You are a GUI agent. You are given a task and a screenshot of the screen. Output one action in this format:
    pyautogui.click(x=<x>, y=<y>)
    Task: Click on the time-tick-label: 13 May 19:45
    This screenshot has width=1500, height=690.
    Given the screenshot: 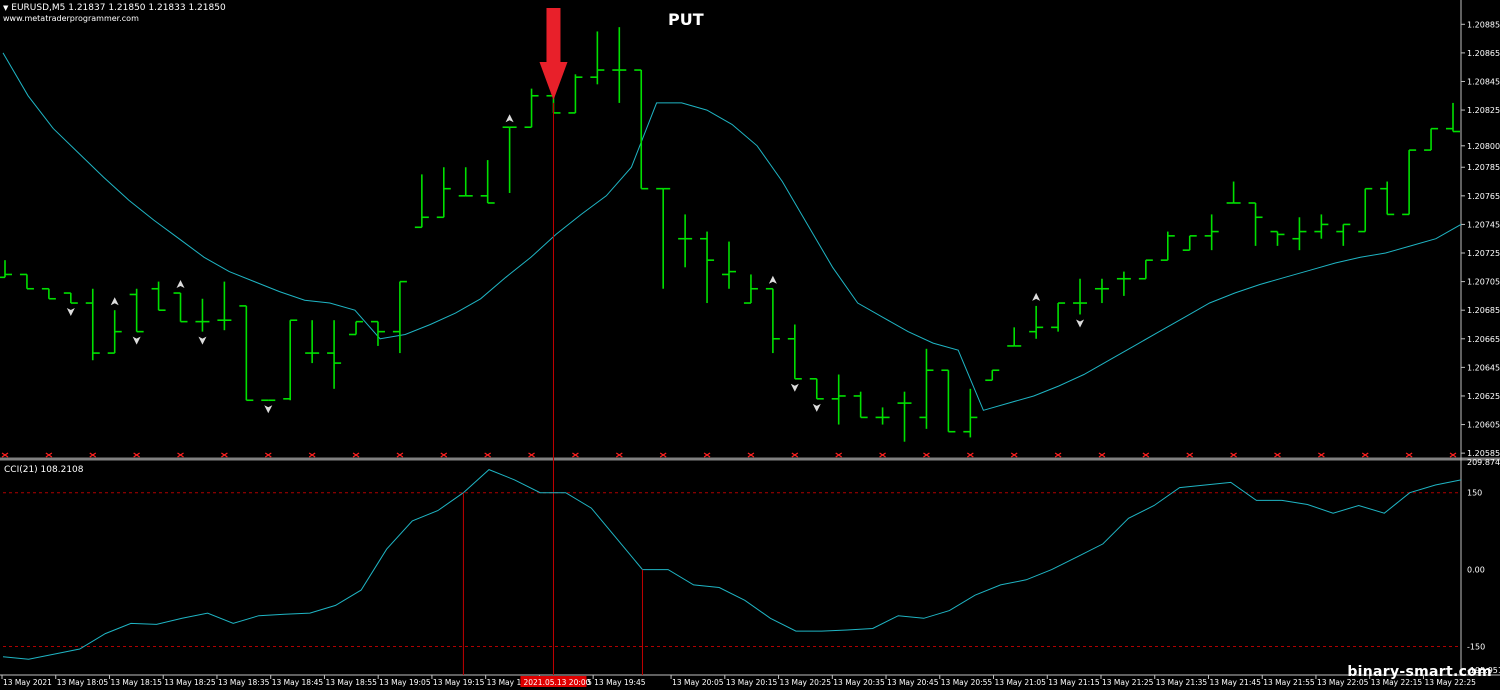 What is the action you would take?
    pyautogui.click(x=620, y=682)
    